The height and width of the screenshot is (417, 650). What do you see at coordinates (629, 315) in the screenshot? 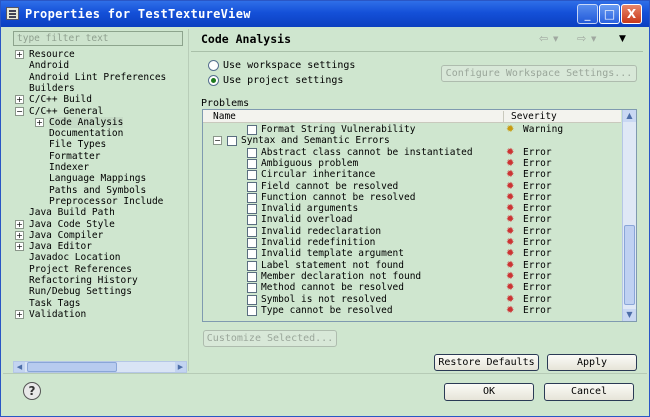
I see `scroll-down-icon: ▼` at bounding box center [629, 315].